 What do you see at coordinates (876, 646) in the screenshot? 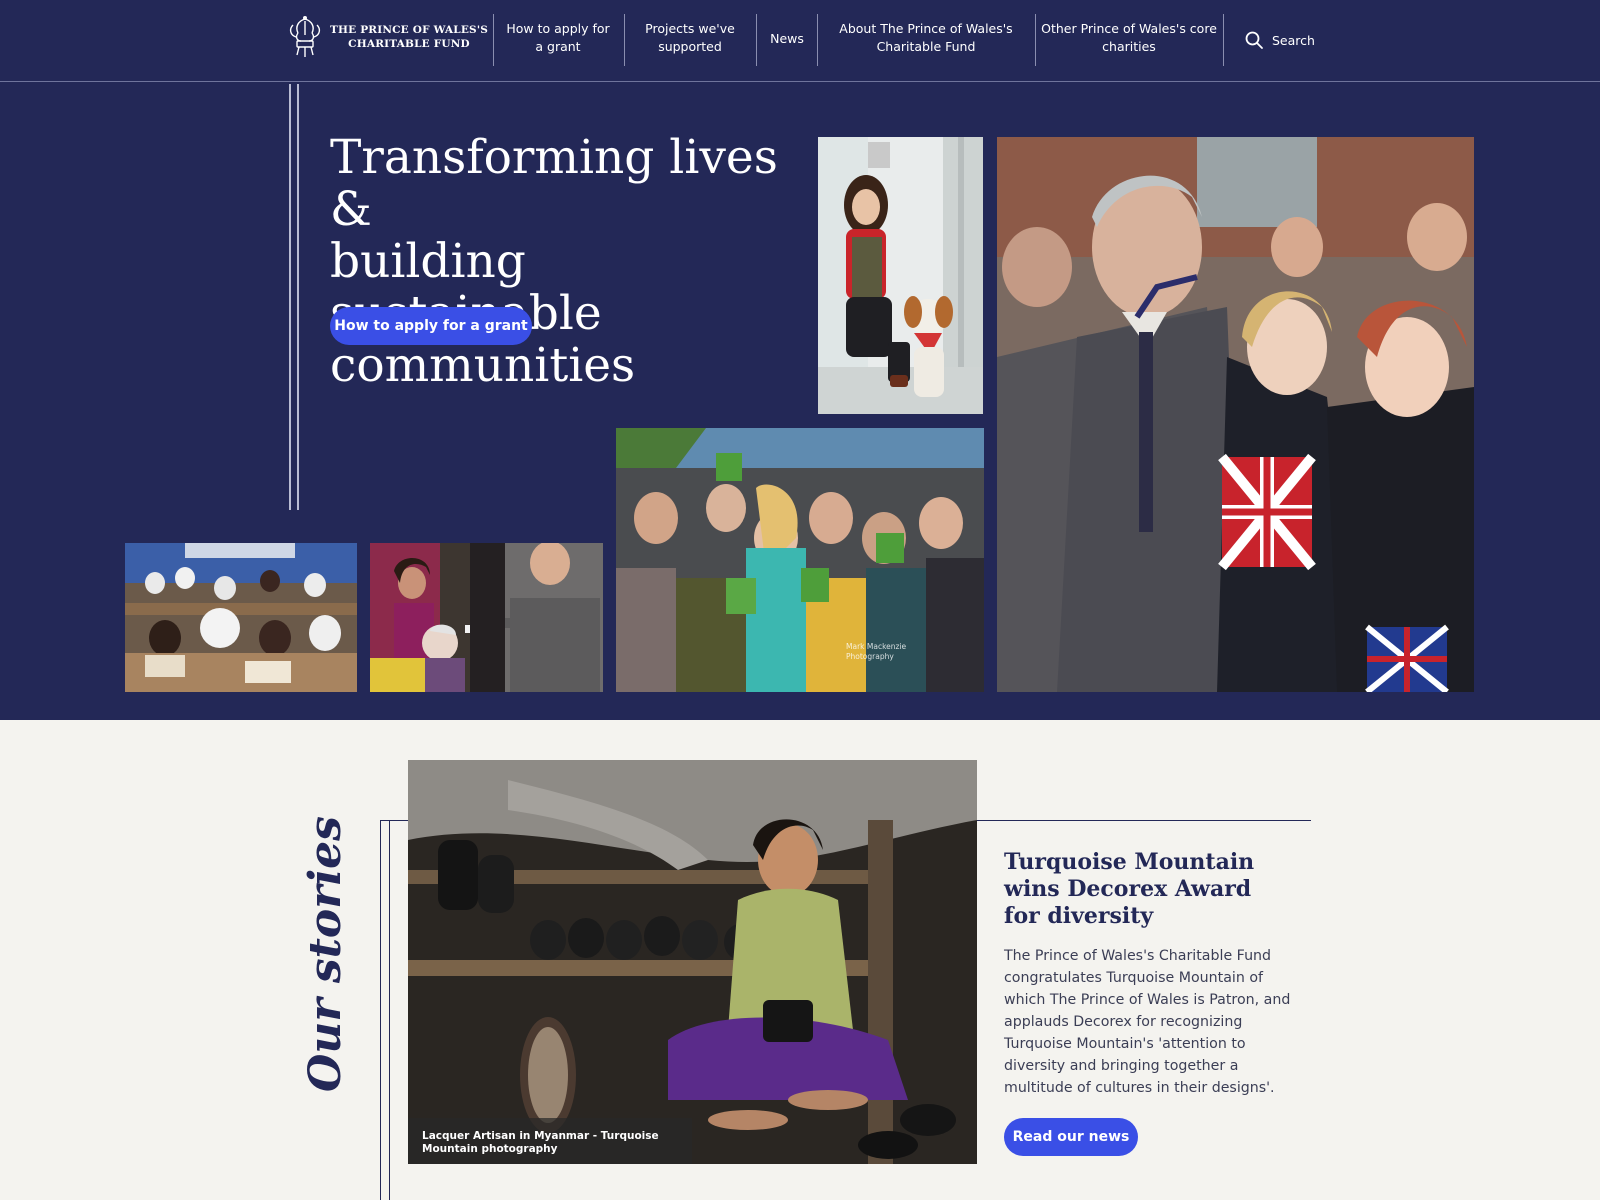
I see `photo-credit-line: Mark Mackenzie` at bounding box center [876, 646].